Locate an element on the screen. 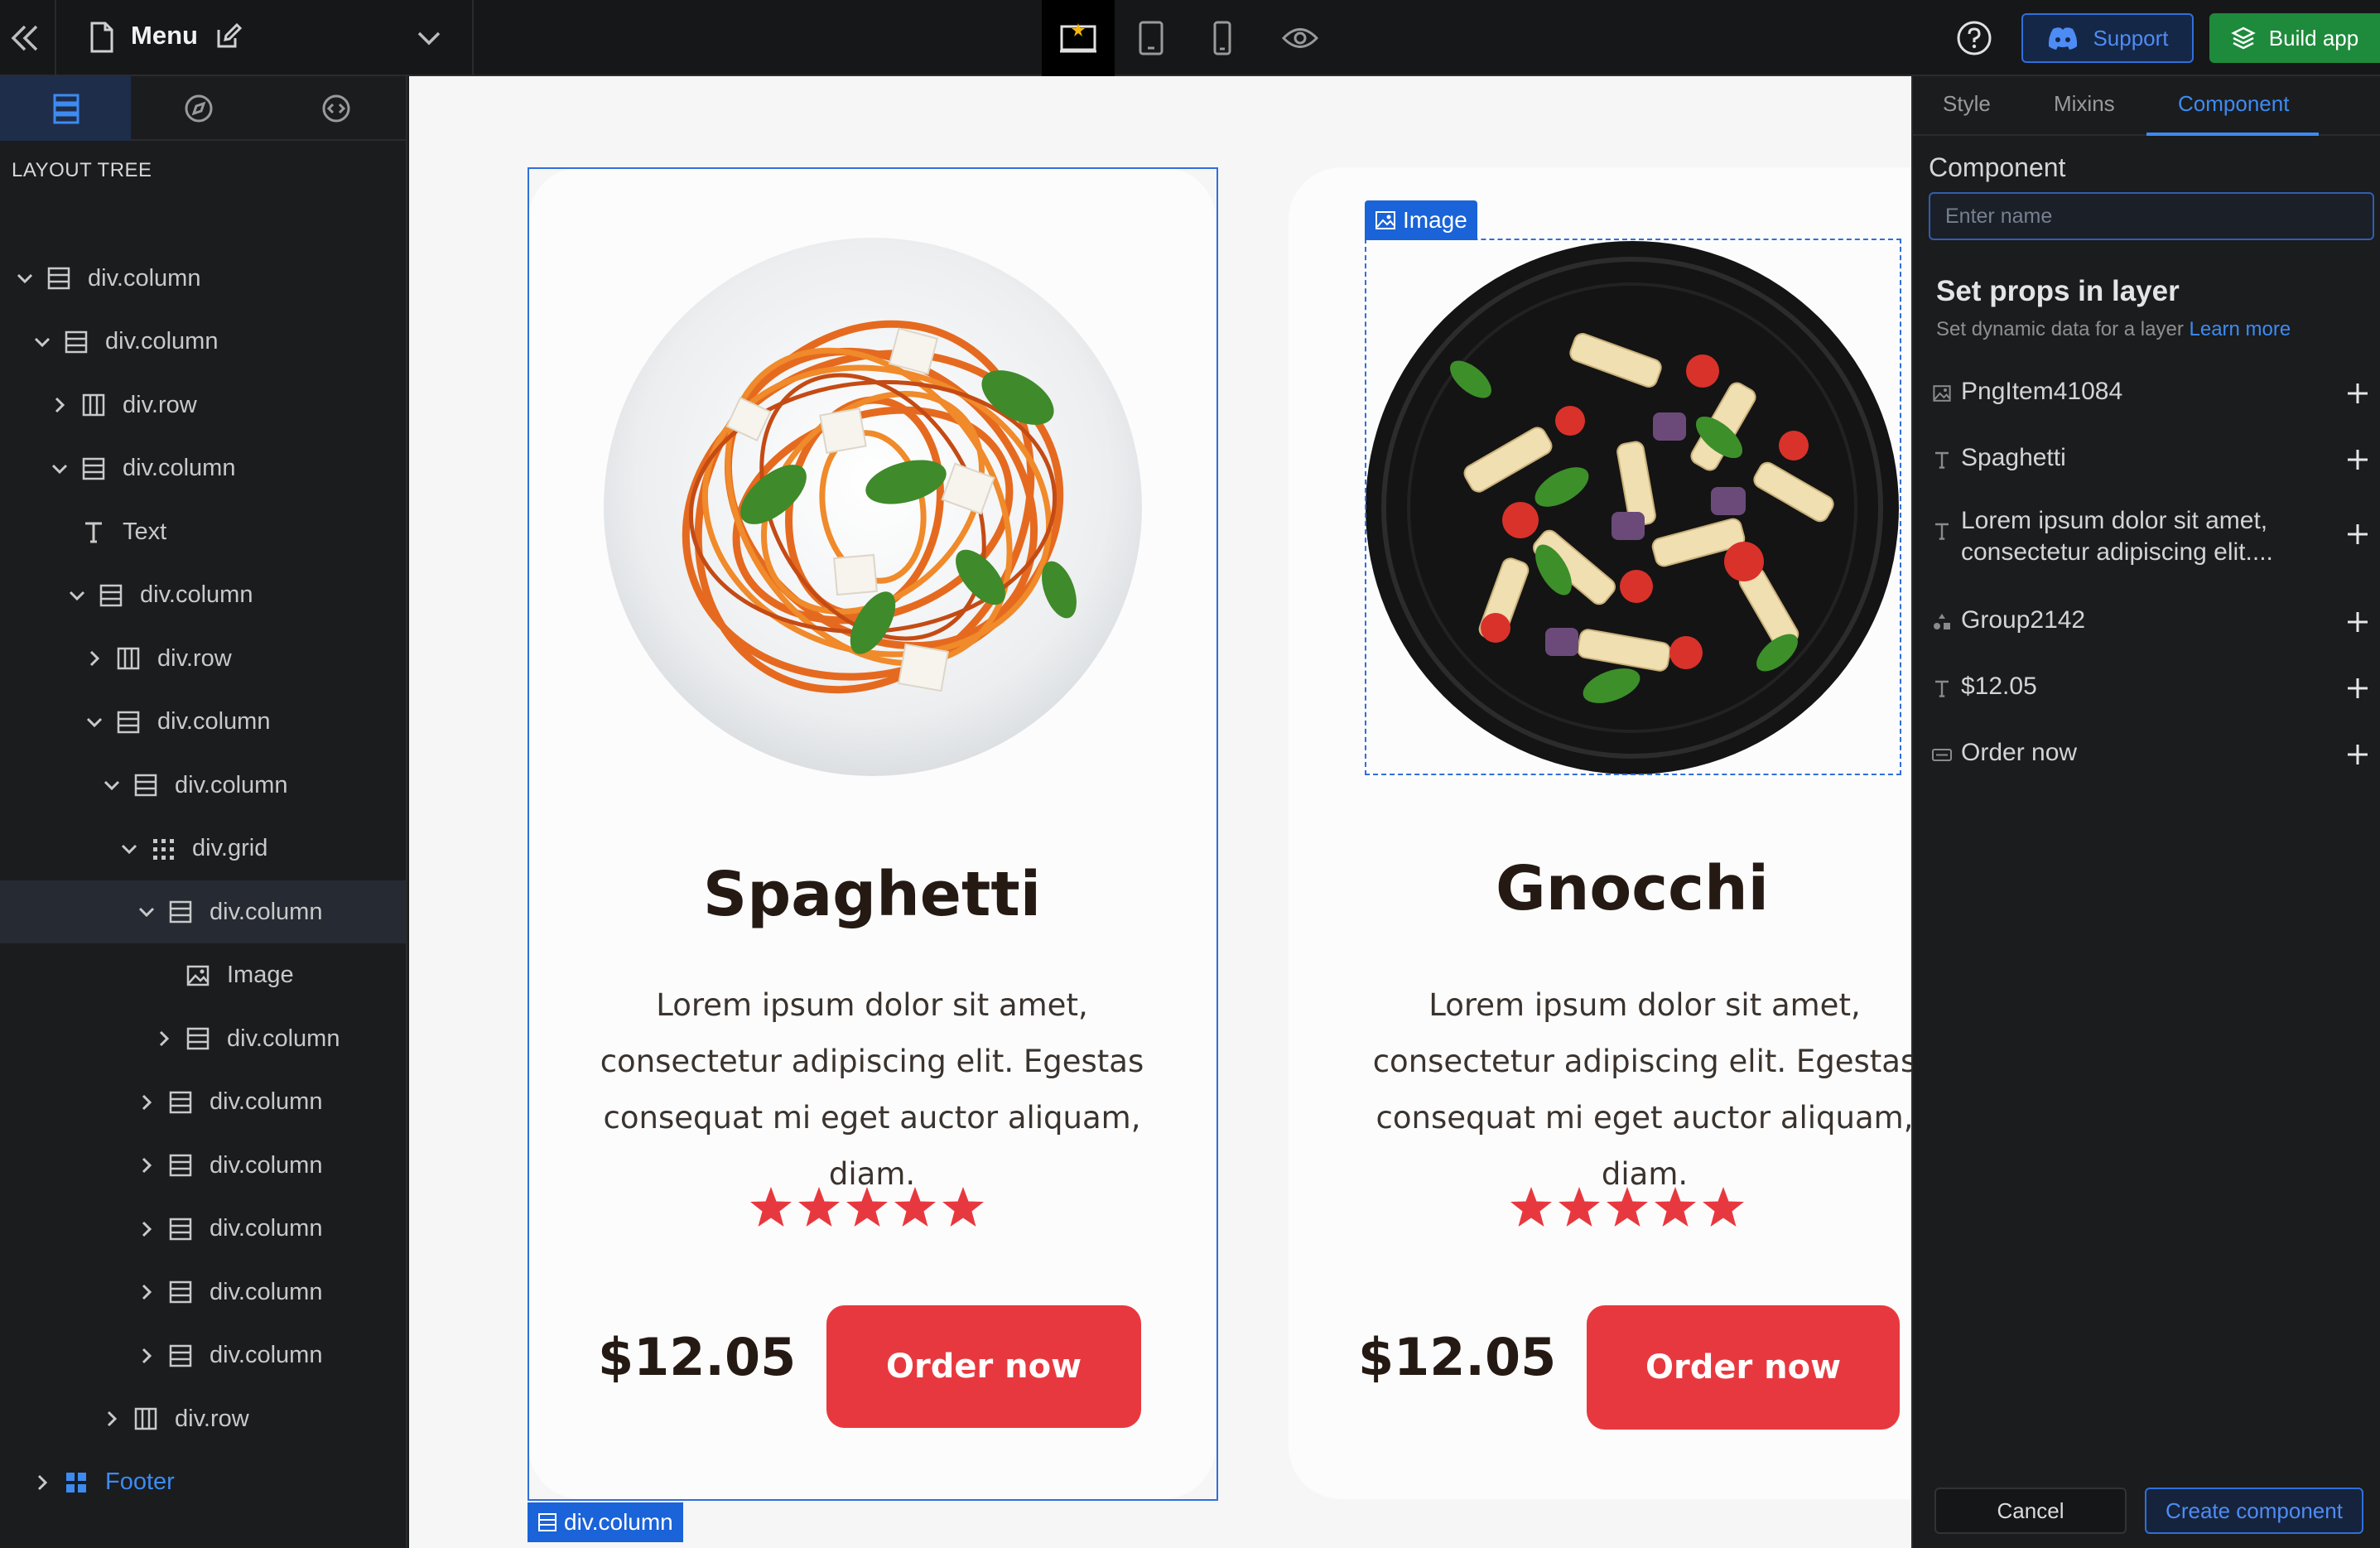 This screenshot has height=1548, width=2380. top-toolbar: Menu Support Build app is located at coordinates (1190, 38).